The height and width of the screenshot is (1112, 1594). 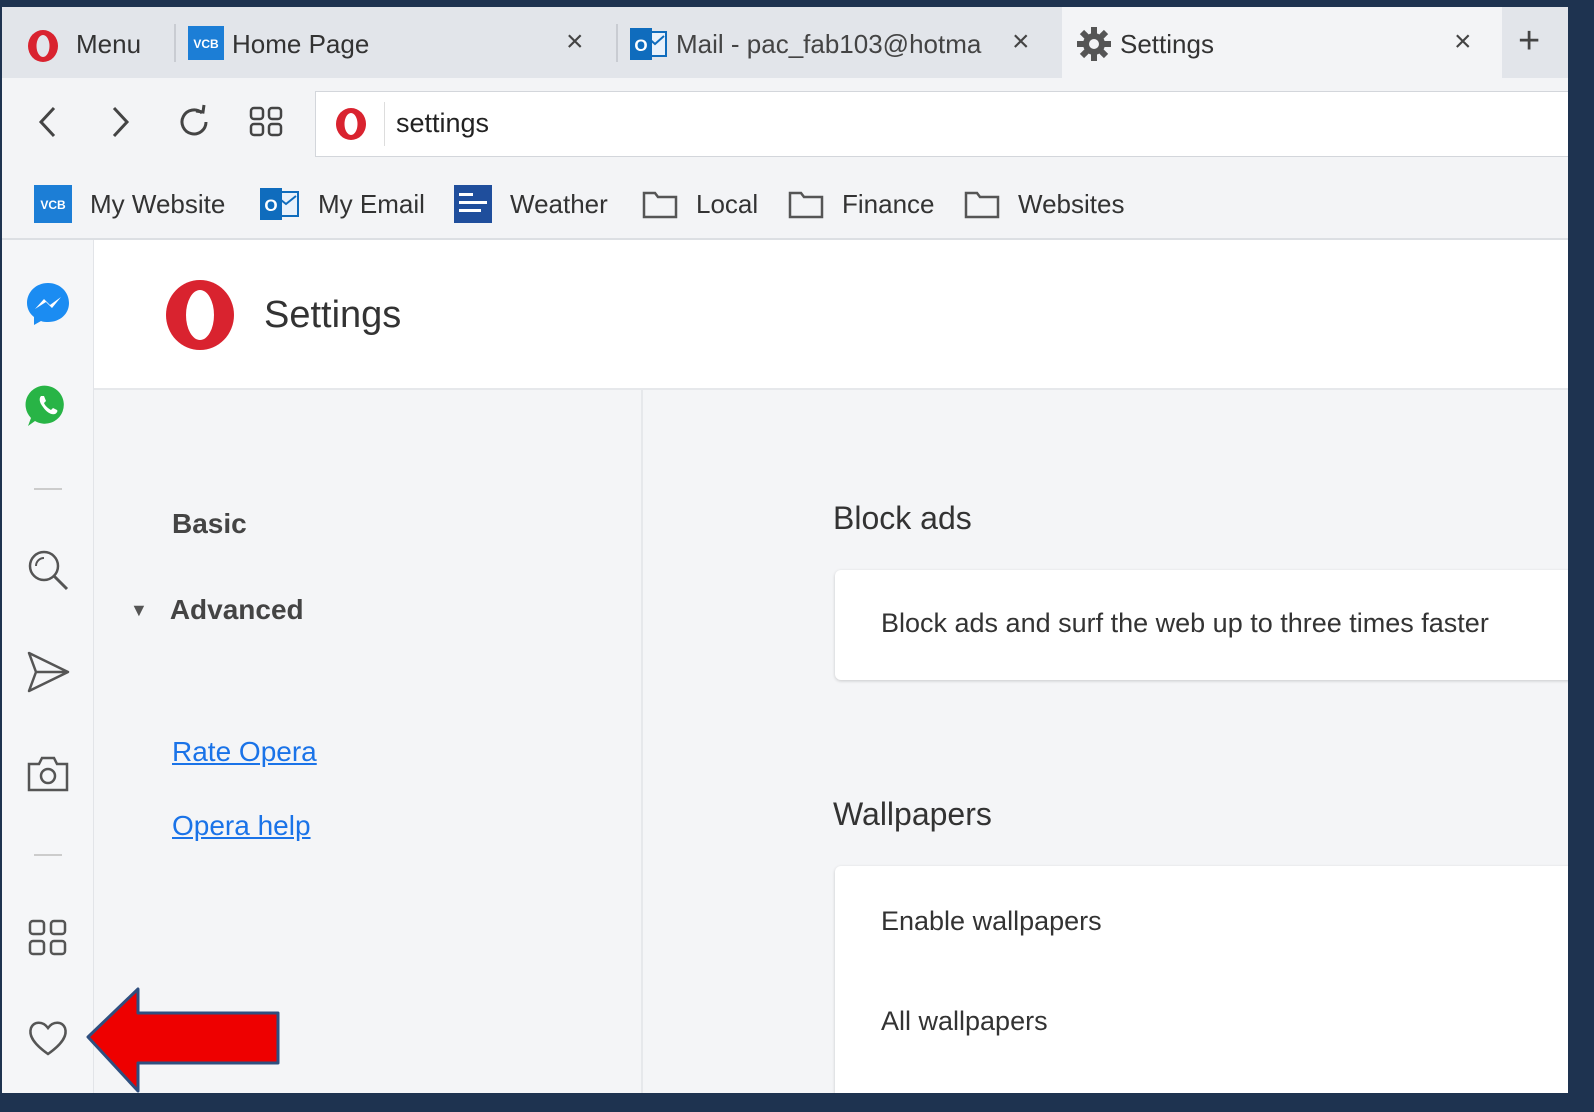 I want to click on tab-settings: Settings ×, so click(x=1282, y=42).